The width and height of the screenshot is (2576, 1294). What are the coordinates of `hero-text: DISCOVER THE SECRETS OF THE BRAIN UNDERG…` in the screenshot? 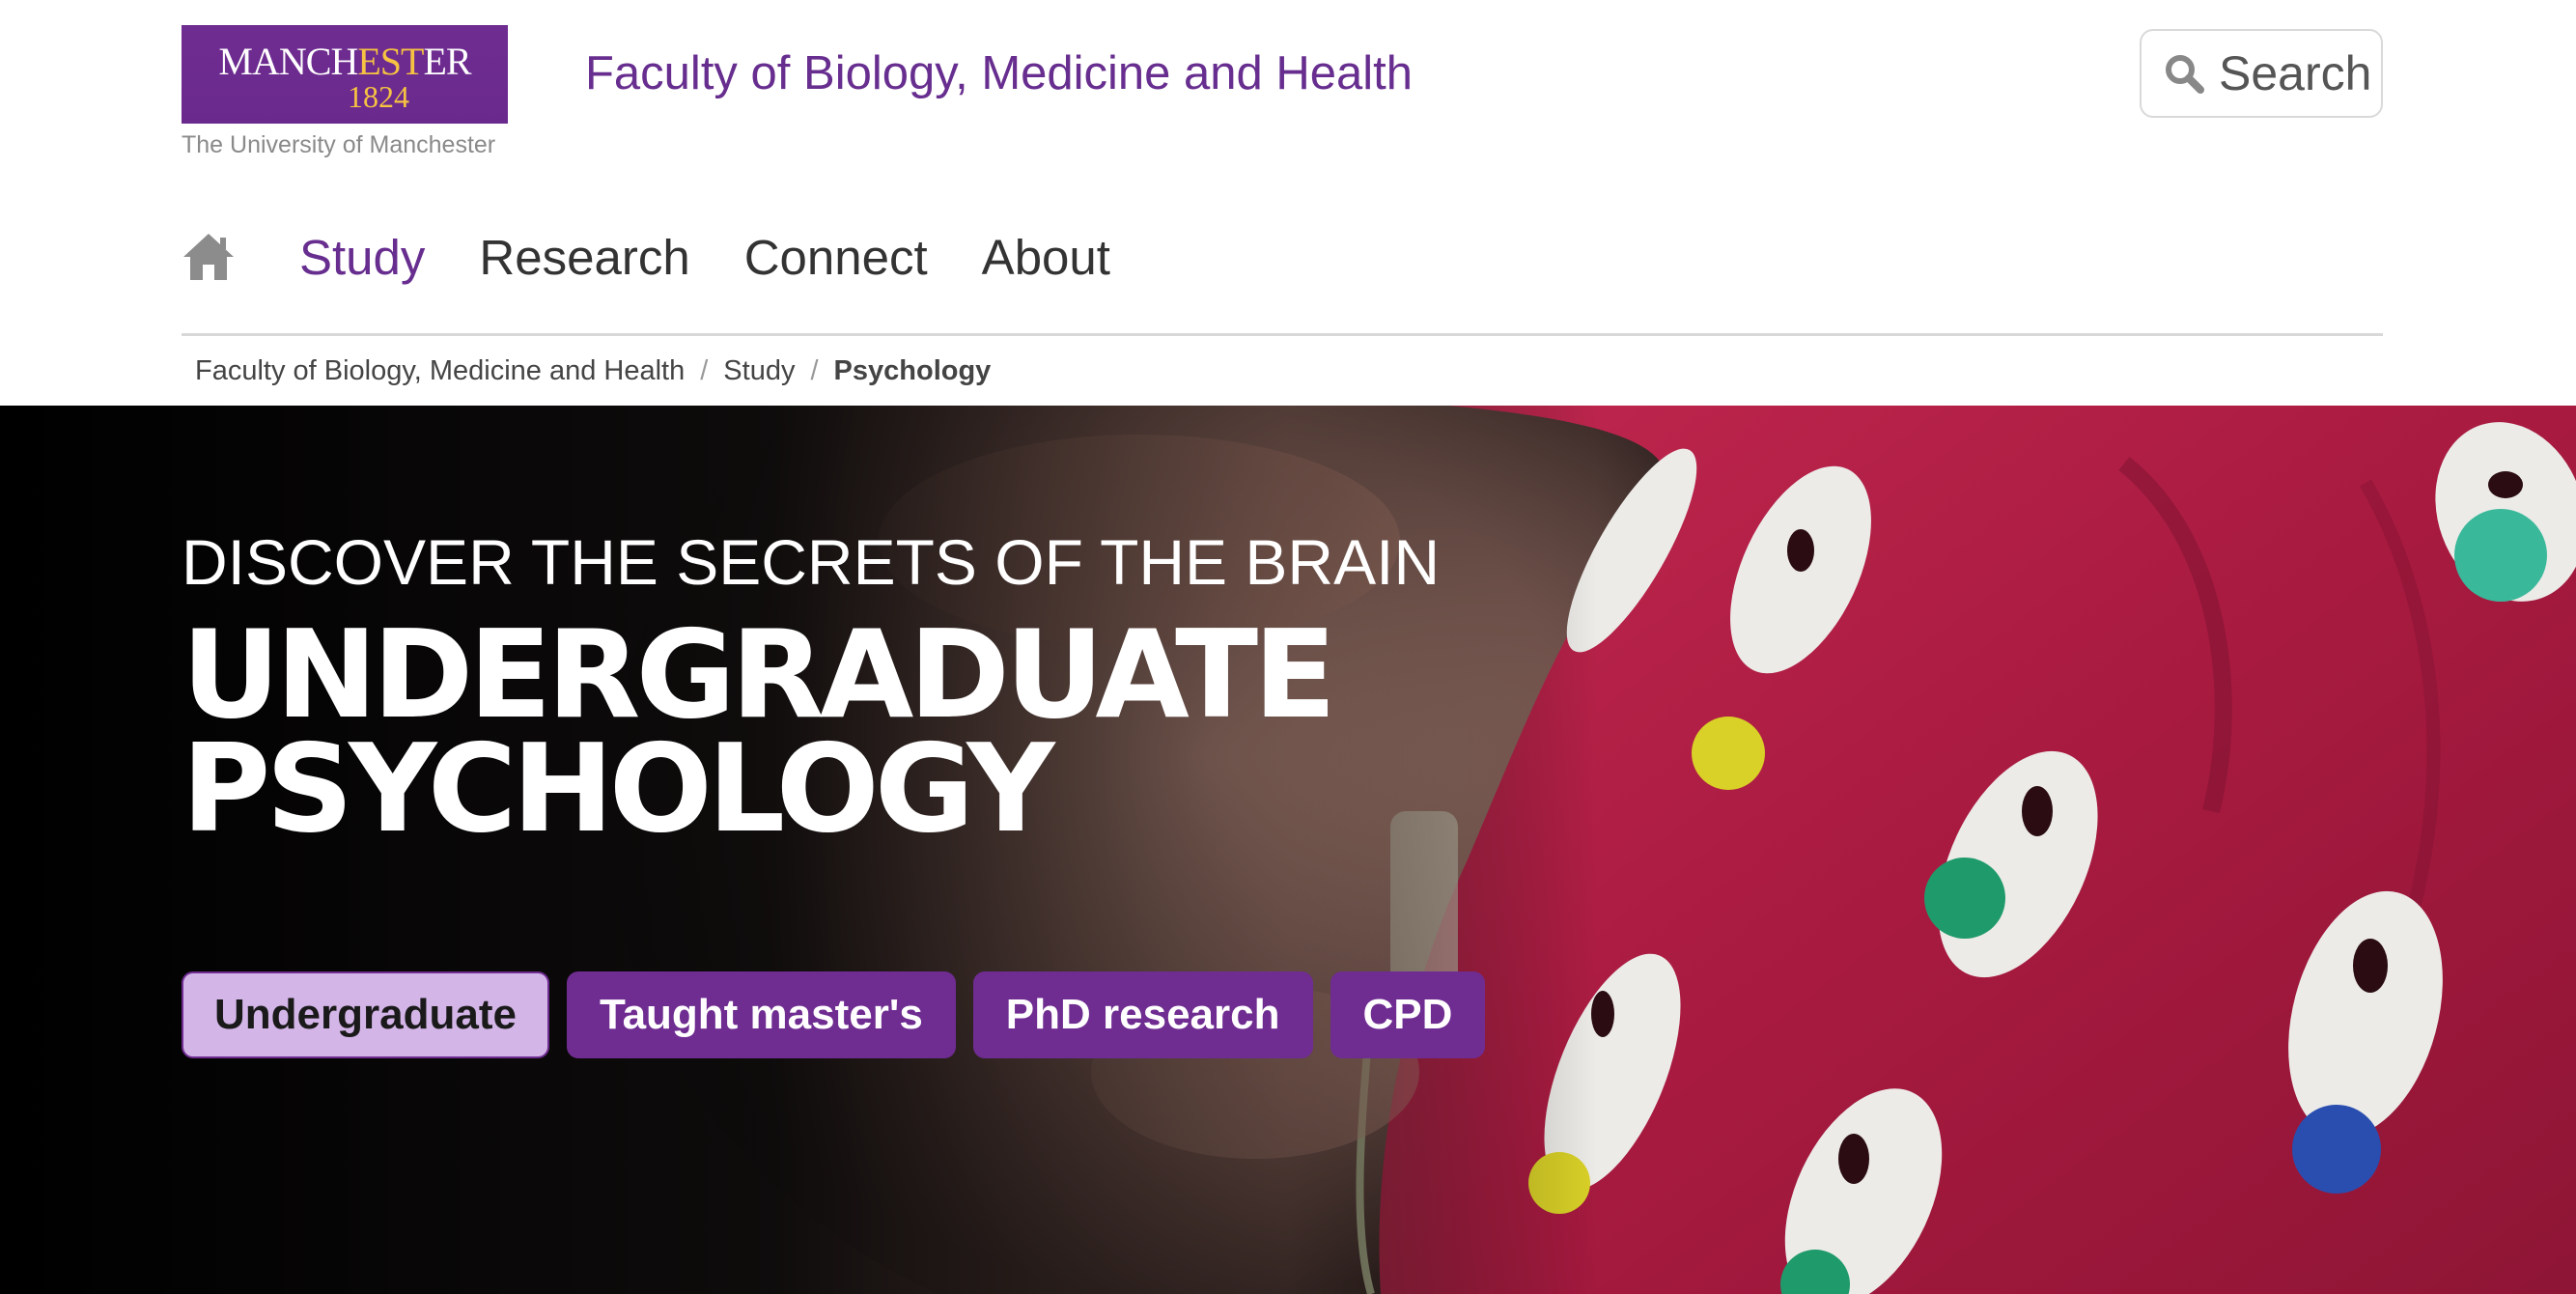 It's located at (812, 692).